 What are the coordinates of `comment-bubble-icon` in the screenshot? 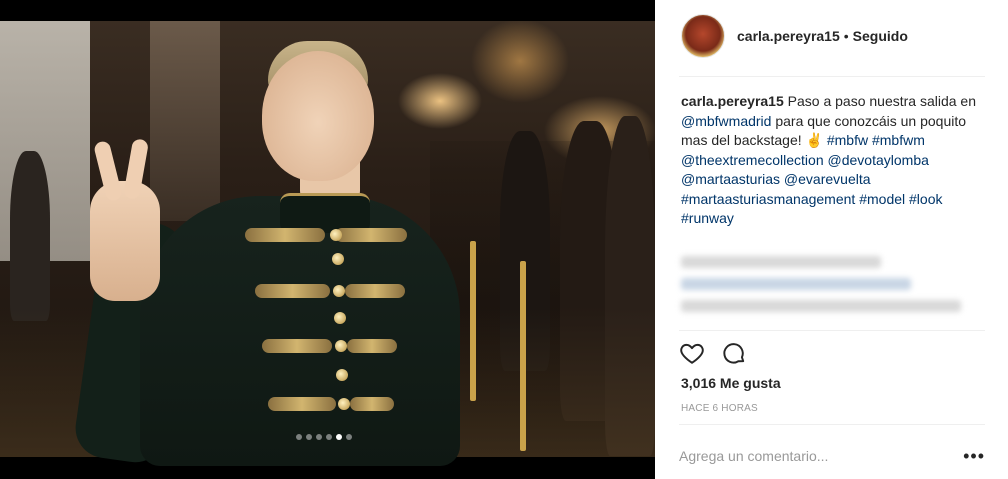 It's located at (734, 353).